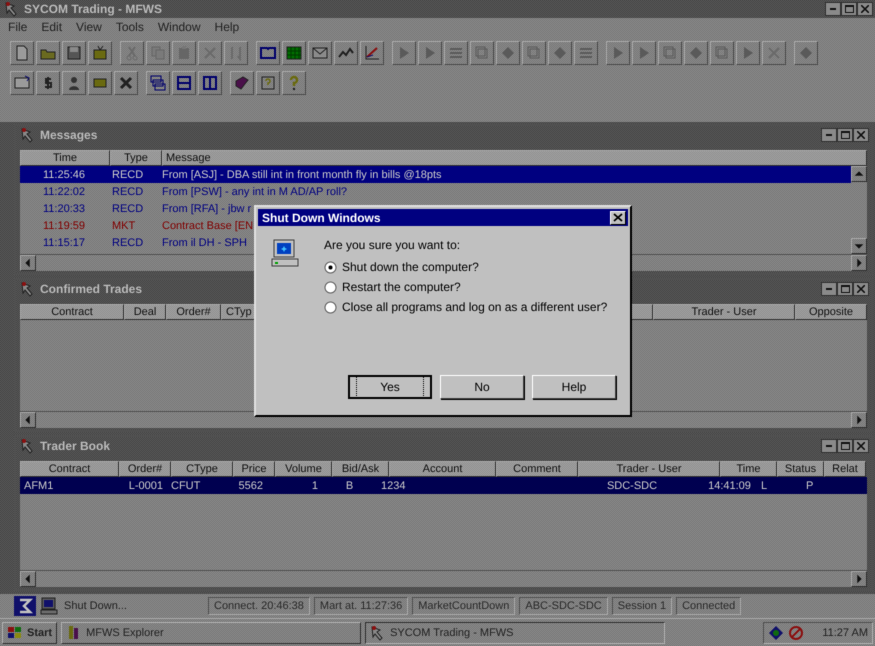  What do you see at coordinates (859, 246) in the screenshot?
I see `scroll-down-button` at bounding box center [859, 246].